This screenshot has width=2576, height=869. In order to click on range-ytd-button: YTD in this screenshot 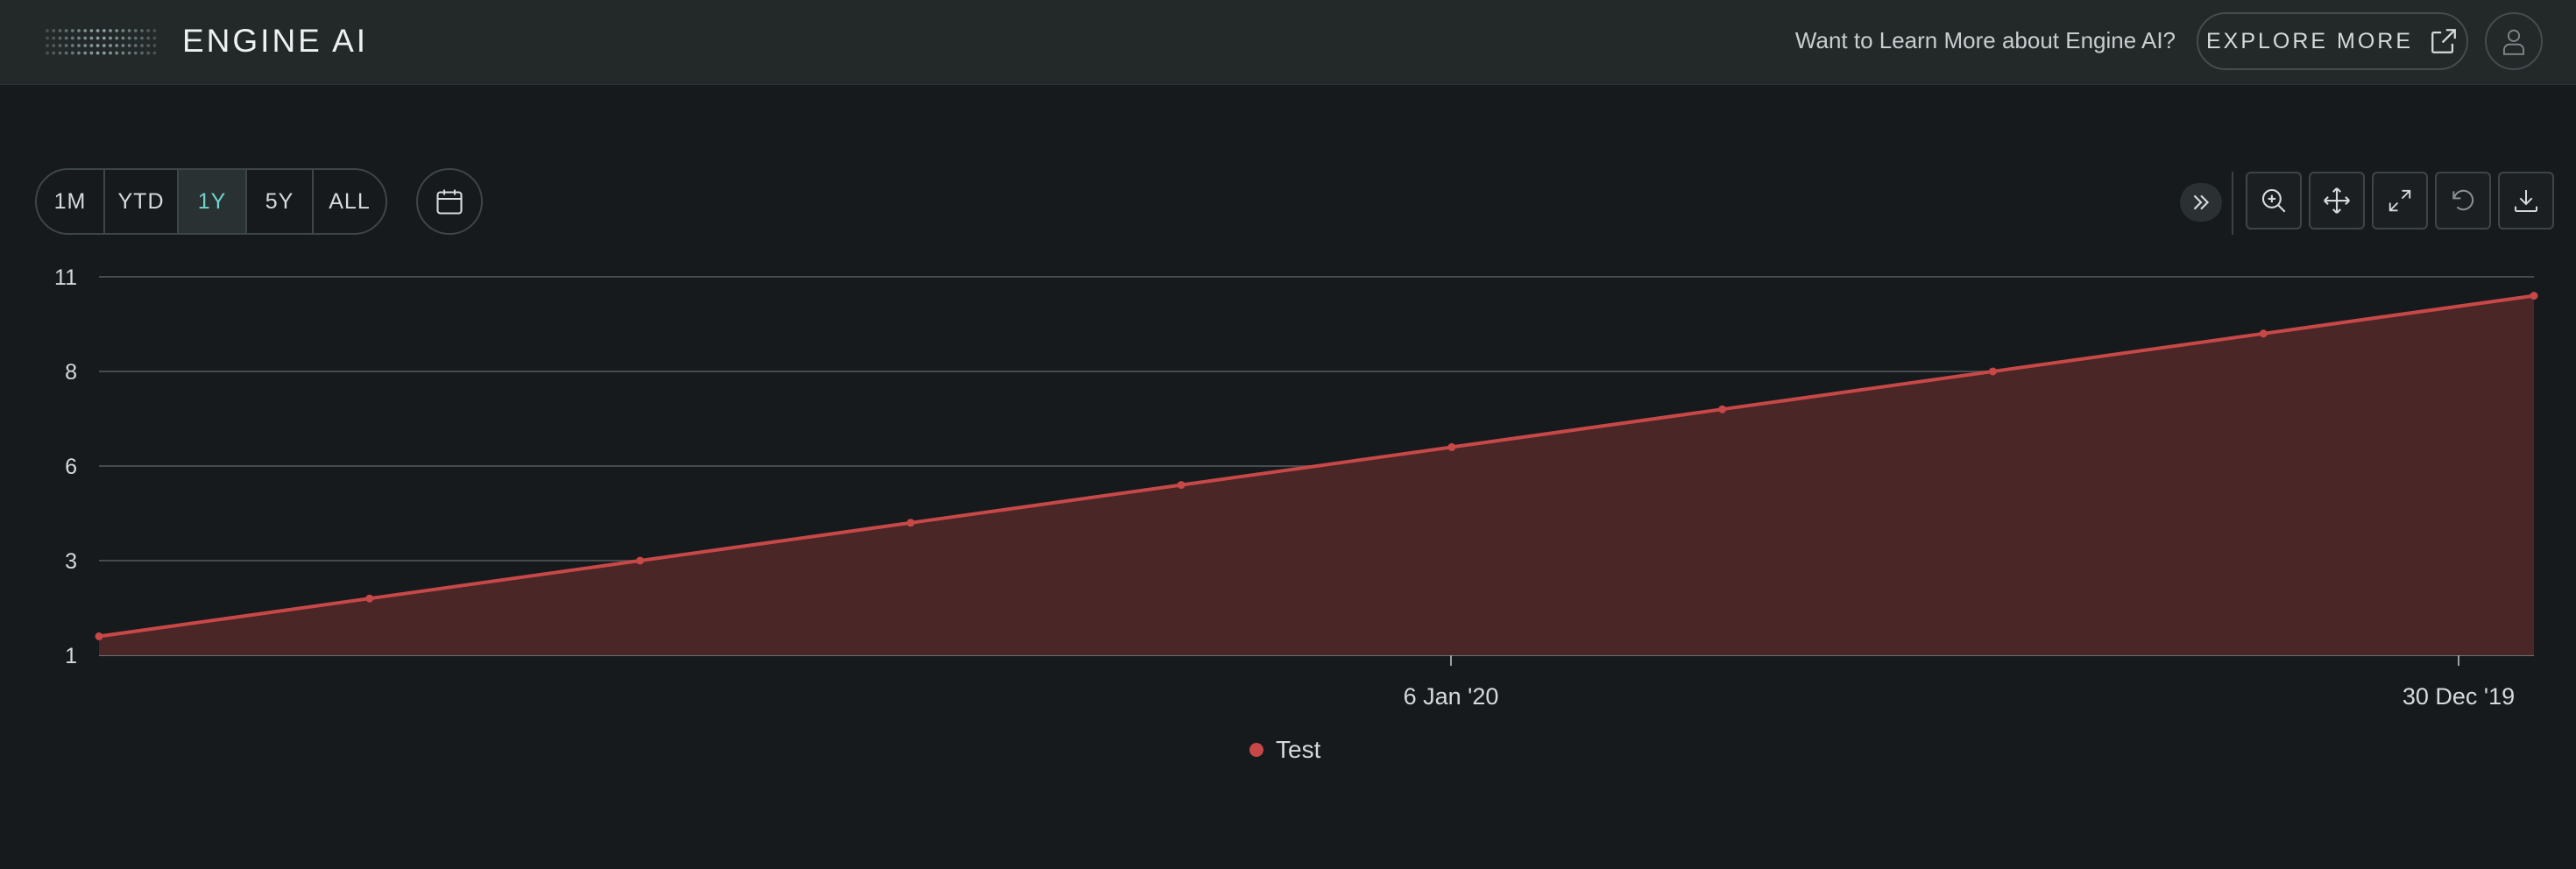, I will do `click(142, 201)`.